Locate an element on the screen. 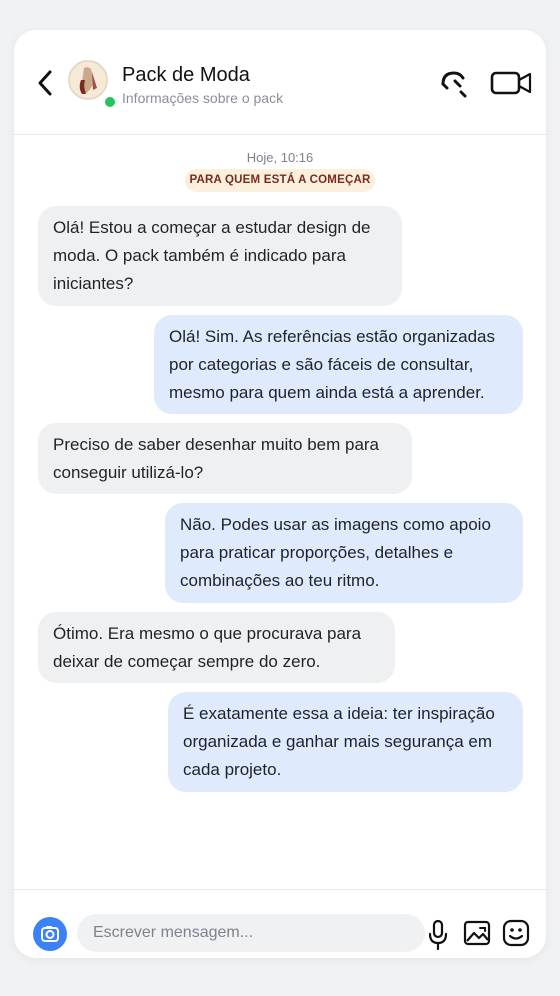 The height and width of the screenshot is (996, 560). phone-icon is located at coordinates (454, 83).